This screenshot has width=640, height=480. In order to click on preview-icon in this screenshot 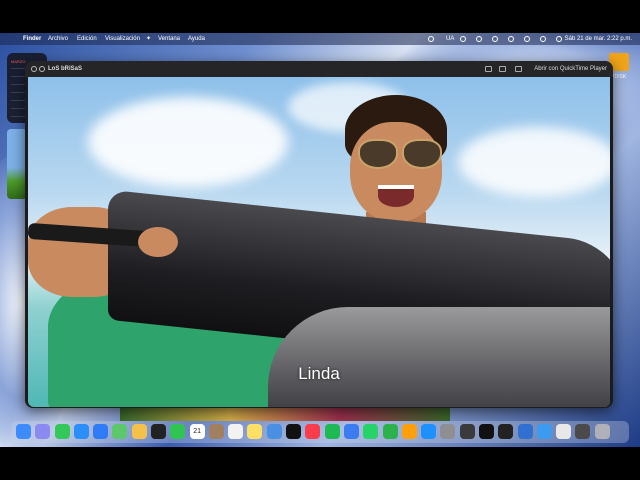, I will do `click(544, 431)`.